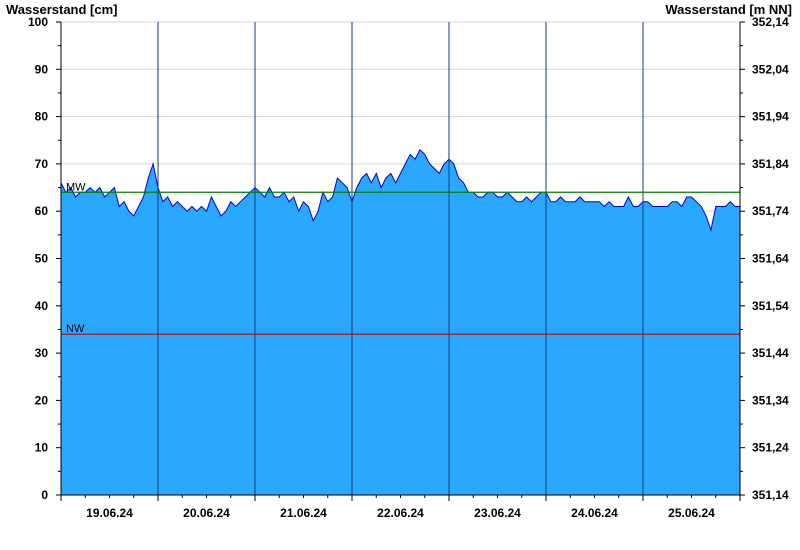 Image resolution: width=800 pixels, height=550 pixels. I want to click on x-tick-label: 19.06.24, so click(109, 513).